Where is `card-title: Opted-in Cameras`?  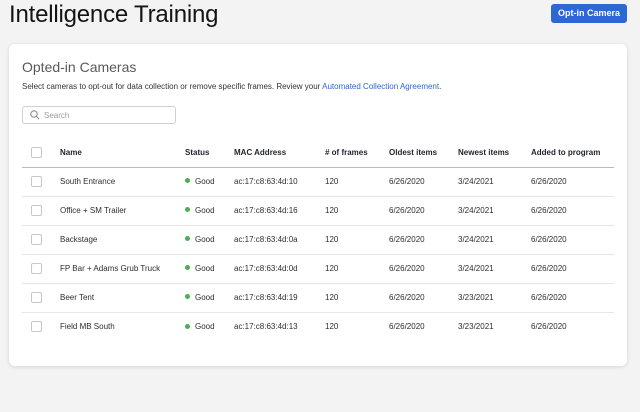
card-title: Opted-in Cameras is located at coordinates (79, 67).